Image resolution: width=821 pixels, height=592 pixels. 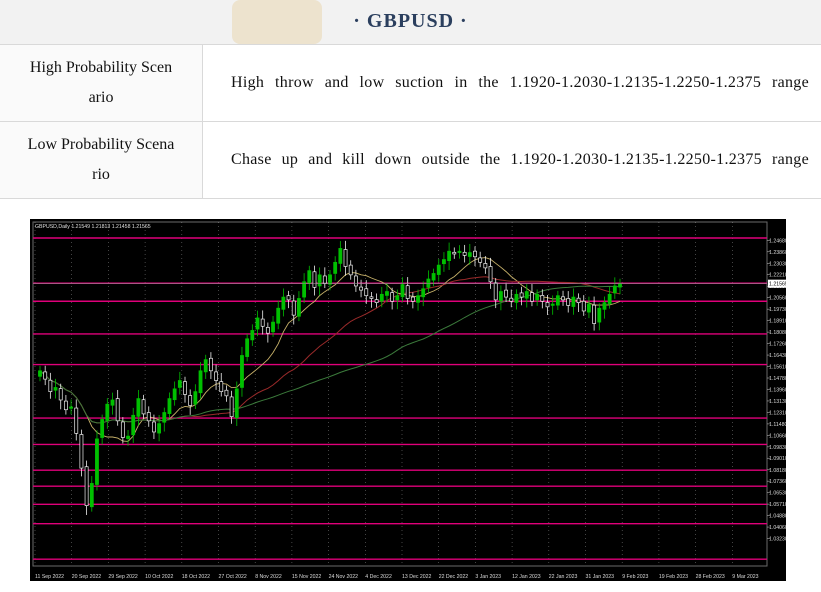 I want to click on y-tick-label: 1.06530, so click(x=777, y=494).